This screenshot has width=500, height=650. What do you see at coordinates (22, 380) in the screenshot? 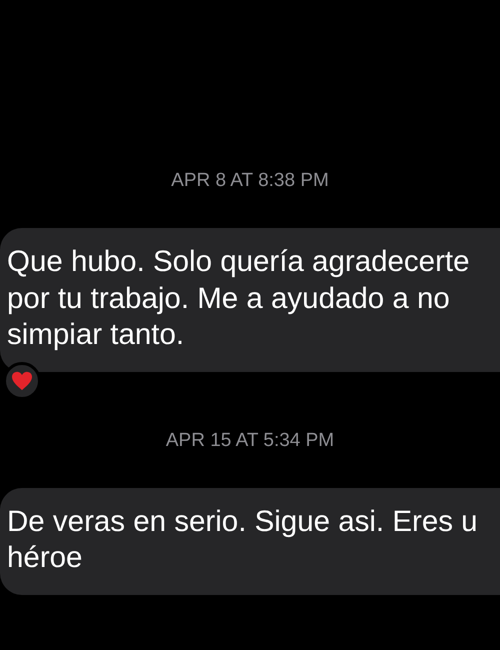
I see `heart-icon` at bounding box center [22, 380].